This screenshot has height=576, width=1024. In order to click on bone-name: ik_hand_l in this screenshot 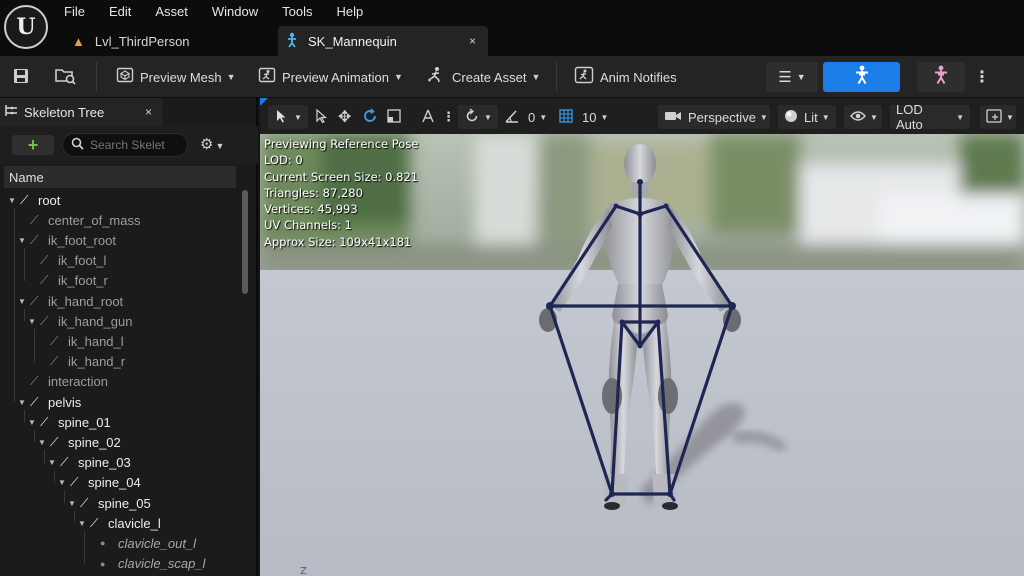, I will do `click(96, 341)`.